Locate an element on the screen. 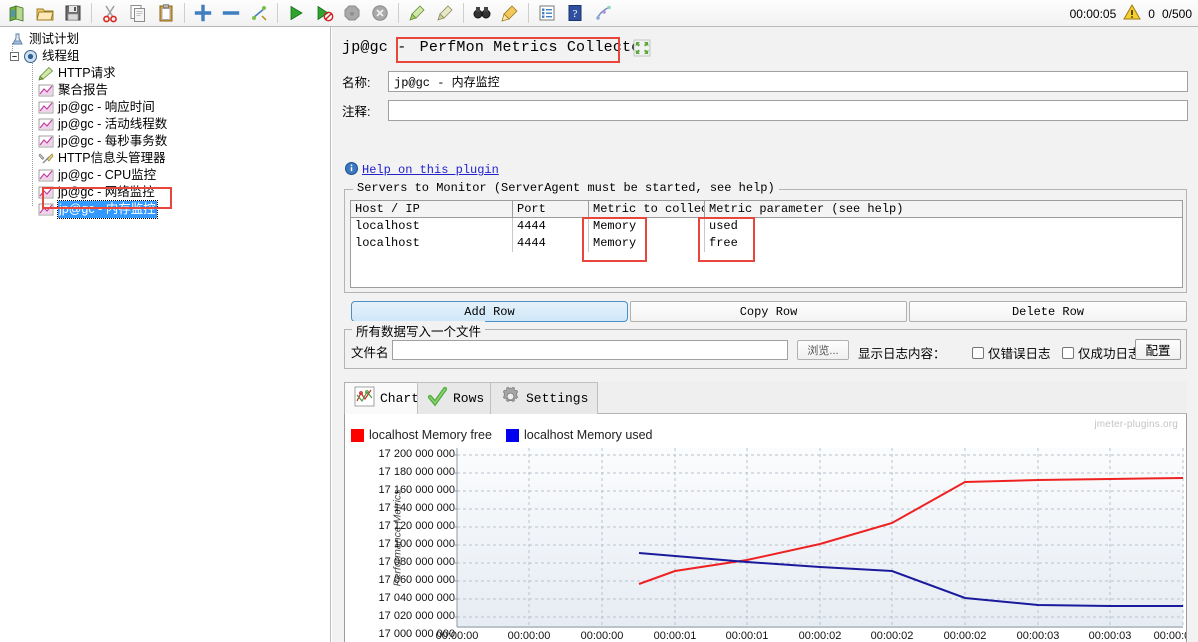 This screenshot has width=1198, height=642. table-row: localhost 4444 Memory free is located at coordinates (766, 243).